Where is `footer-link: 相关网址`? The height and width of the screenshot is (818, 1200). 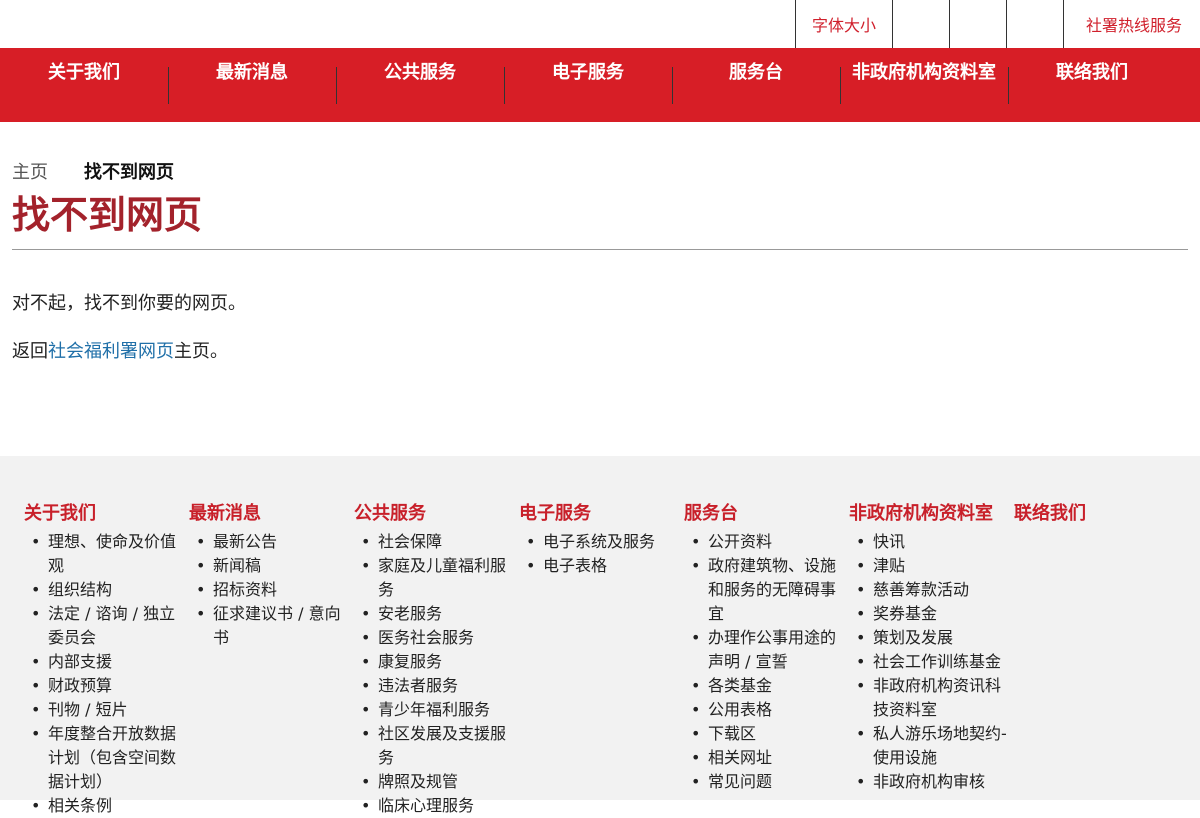
footer-link: 相关网址 is located at coordinates (770, 758).